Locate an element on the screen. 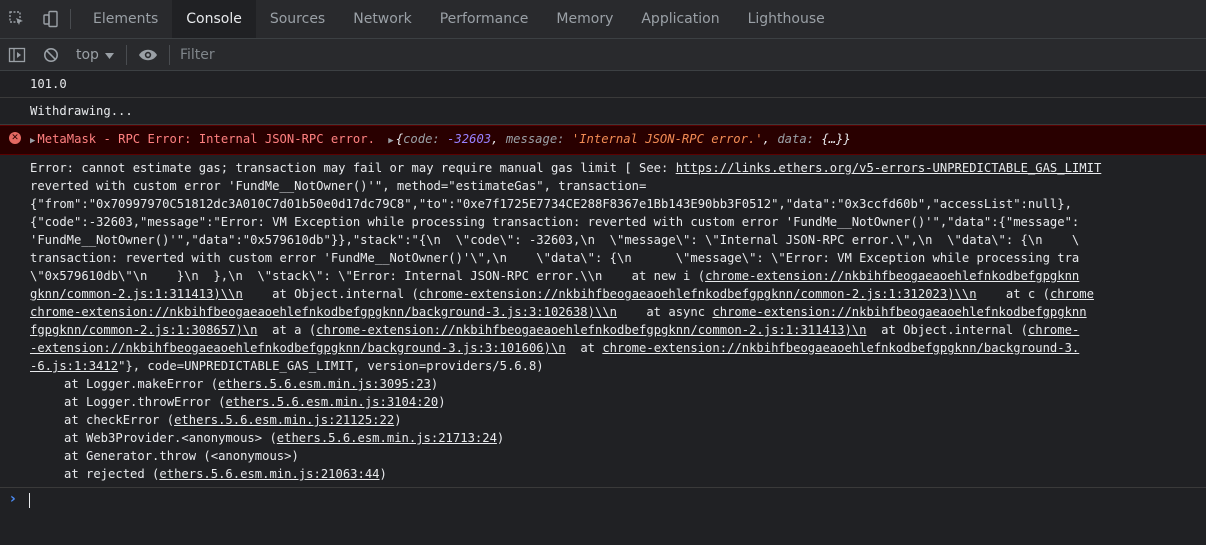  stack-text: at Logger.throwError ( is located at coordinates (145, 402).